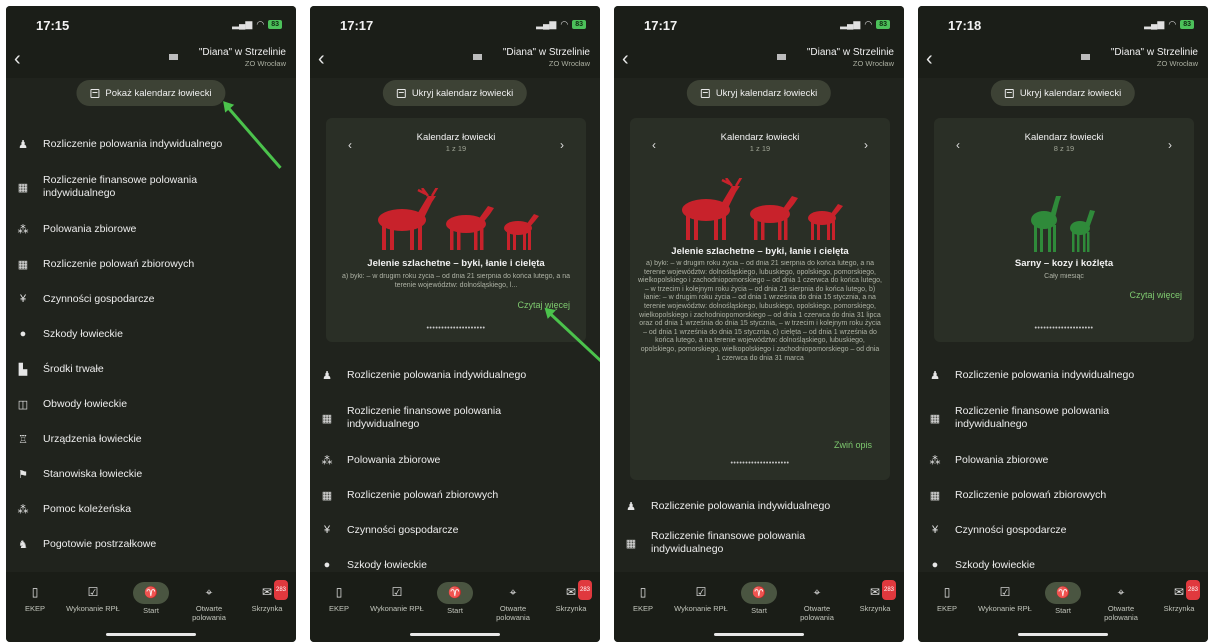 This screenshot has height=642, width=1212. Describe the element at coordinates (456, 148) in the screenshot. I see `calendar-page: 1 z 19` at that location.